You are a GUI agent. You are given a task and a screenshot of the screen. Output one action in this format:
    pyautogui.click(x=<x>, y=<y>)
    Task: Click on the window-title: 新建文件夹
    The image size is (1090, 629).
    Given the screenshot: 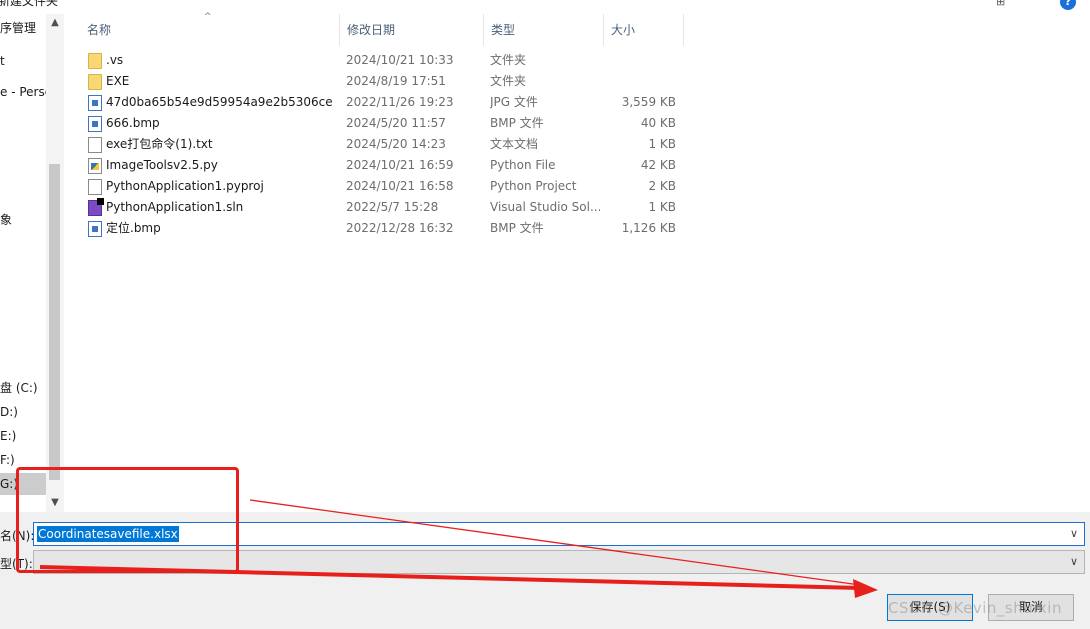 What is the action you would take?
    pyautogui.click(x=29, y=4)
    